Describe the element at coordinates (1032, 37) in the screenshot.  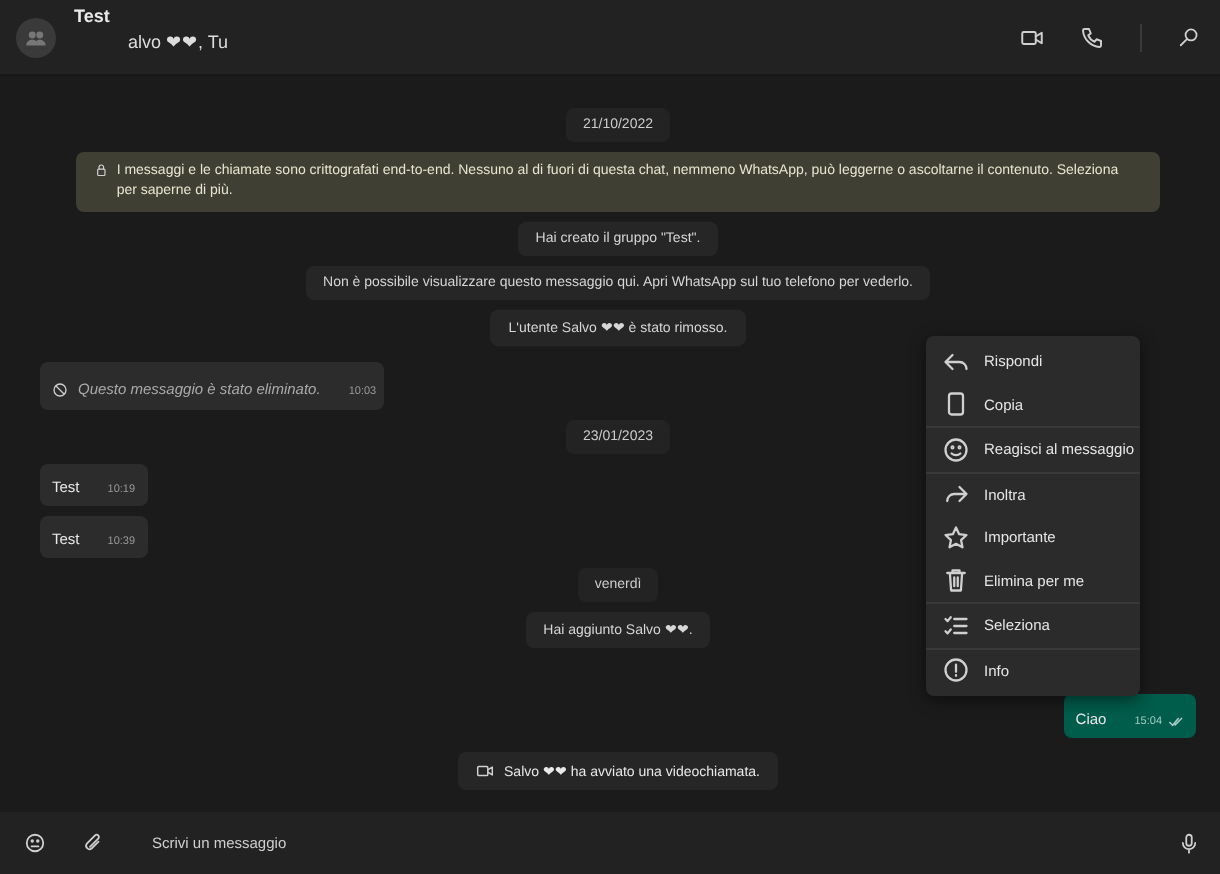
I see `video-call-icon` at that location.